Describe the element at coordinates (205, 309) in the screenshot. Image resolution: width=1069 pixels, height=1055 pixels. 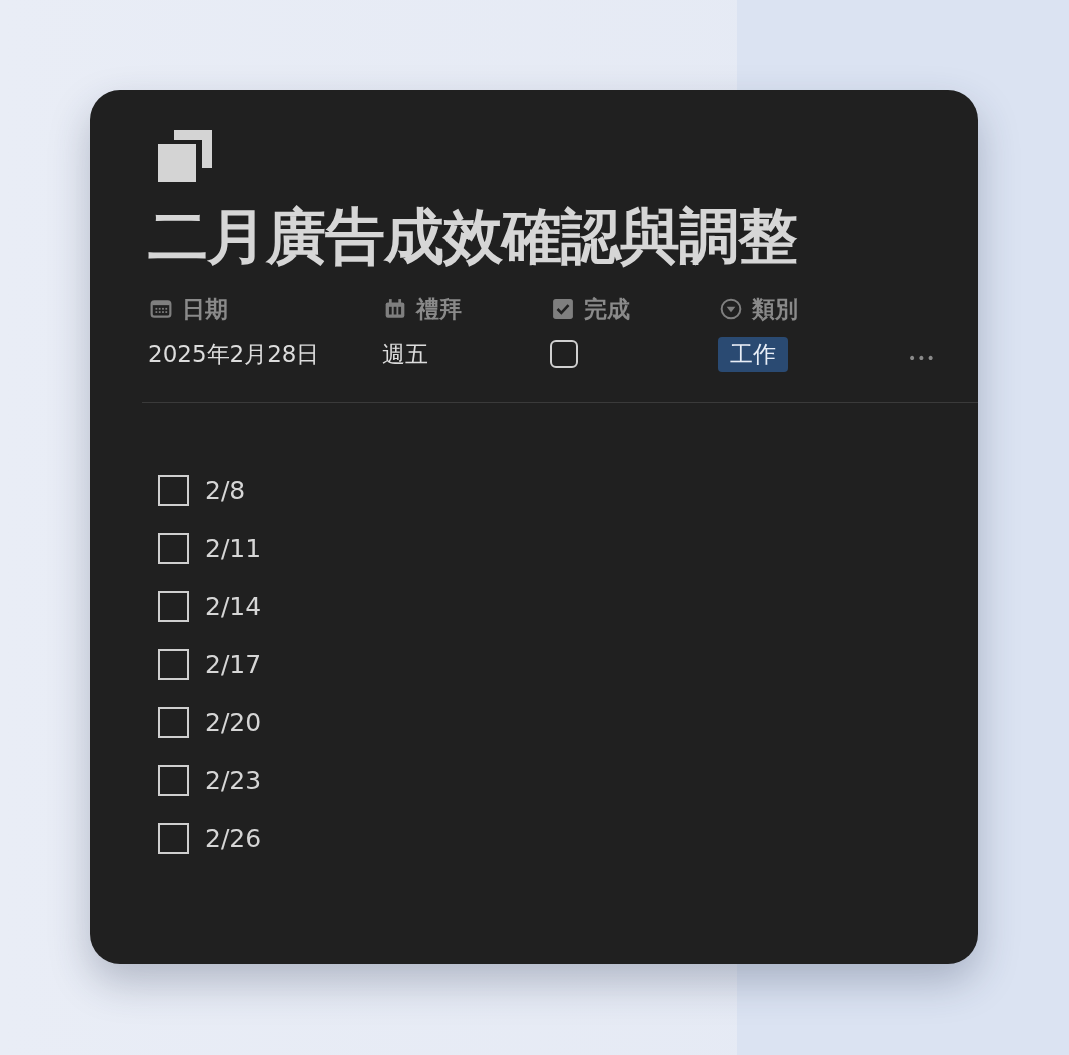
I see `property-label: 日期` at that location.